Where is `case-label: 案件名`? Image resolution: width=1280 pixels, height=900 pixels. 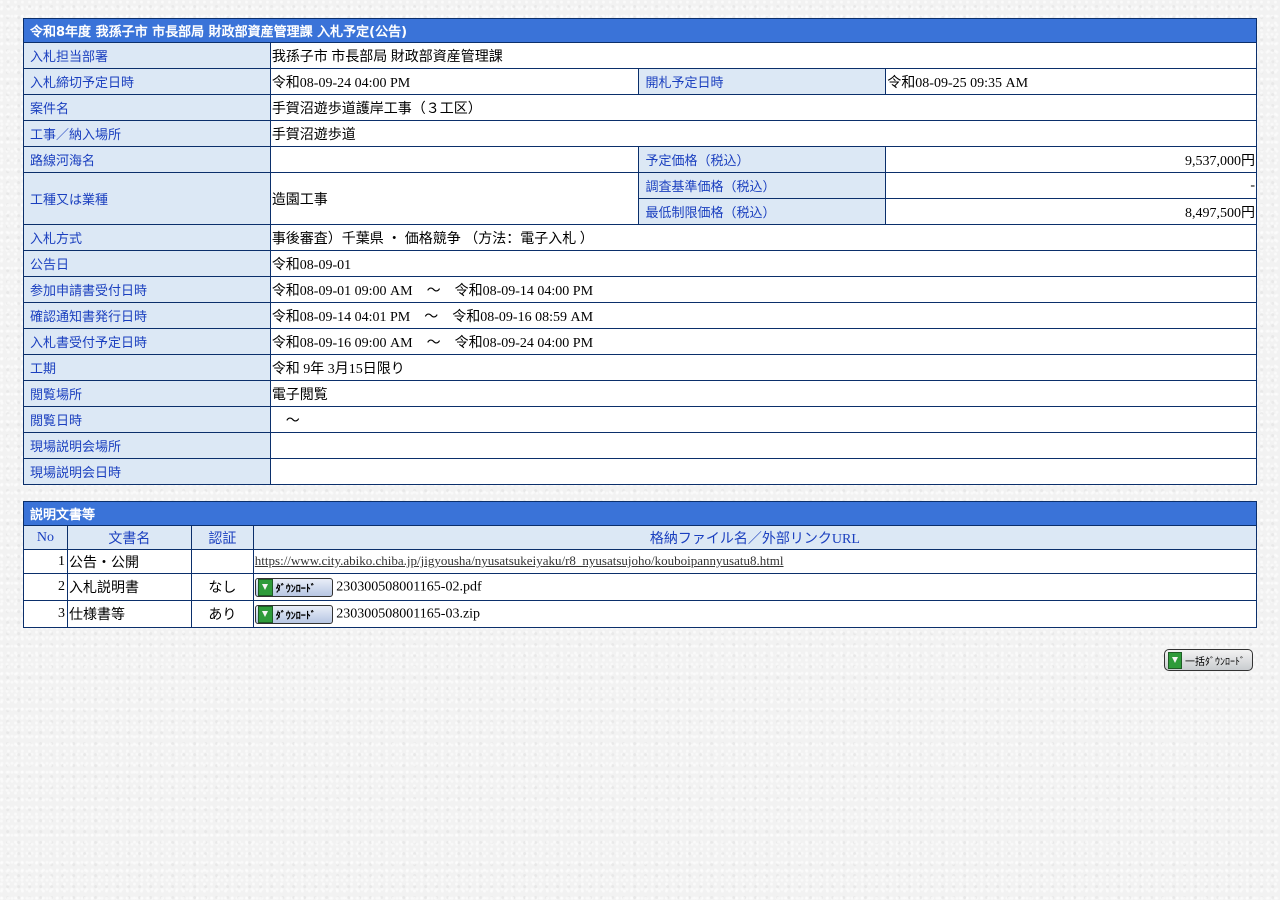 case-label: 案件名 is located at coordinates (147, 107).